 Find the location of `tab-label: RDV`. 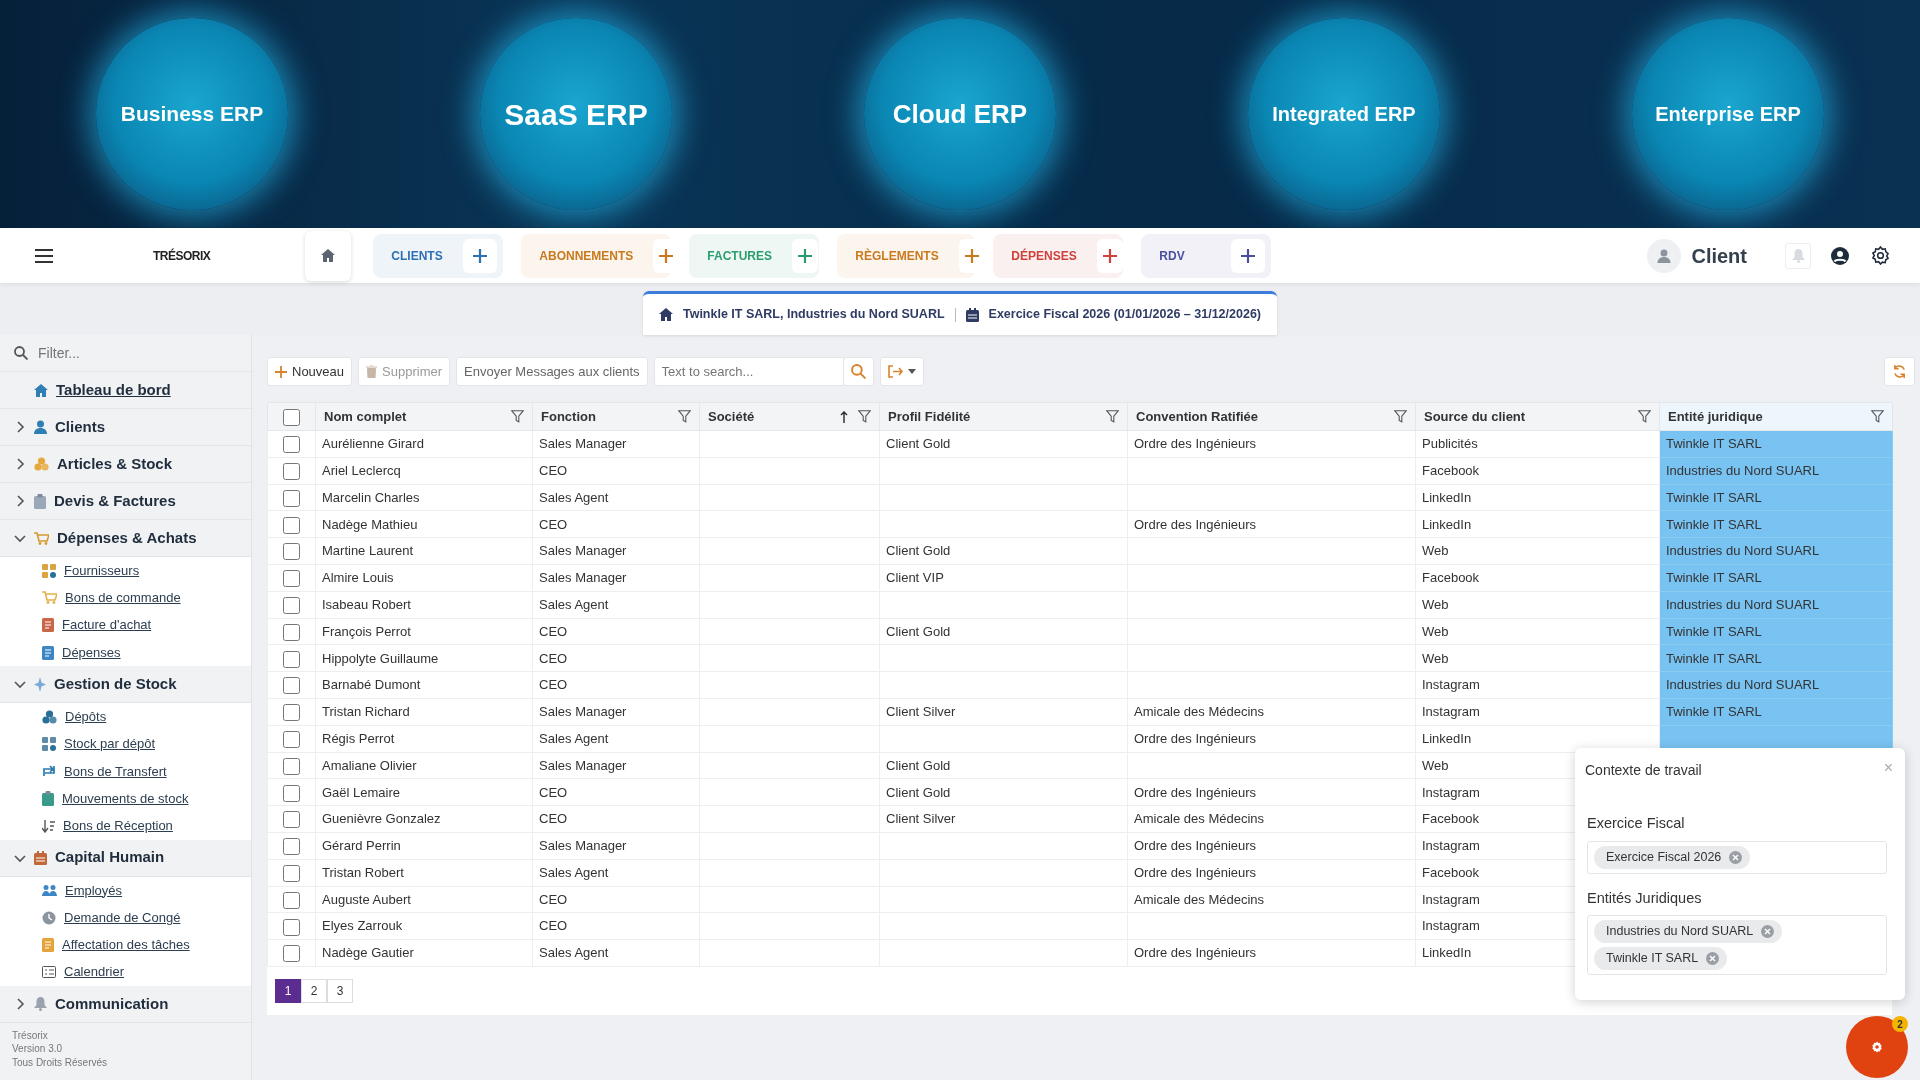

tab-label: RDV is located at coordinates (1172, 255).